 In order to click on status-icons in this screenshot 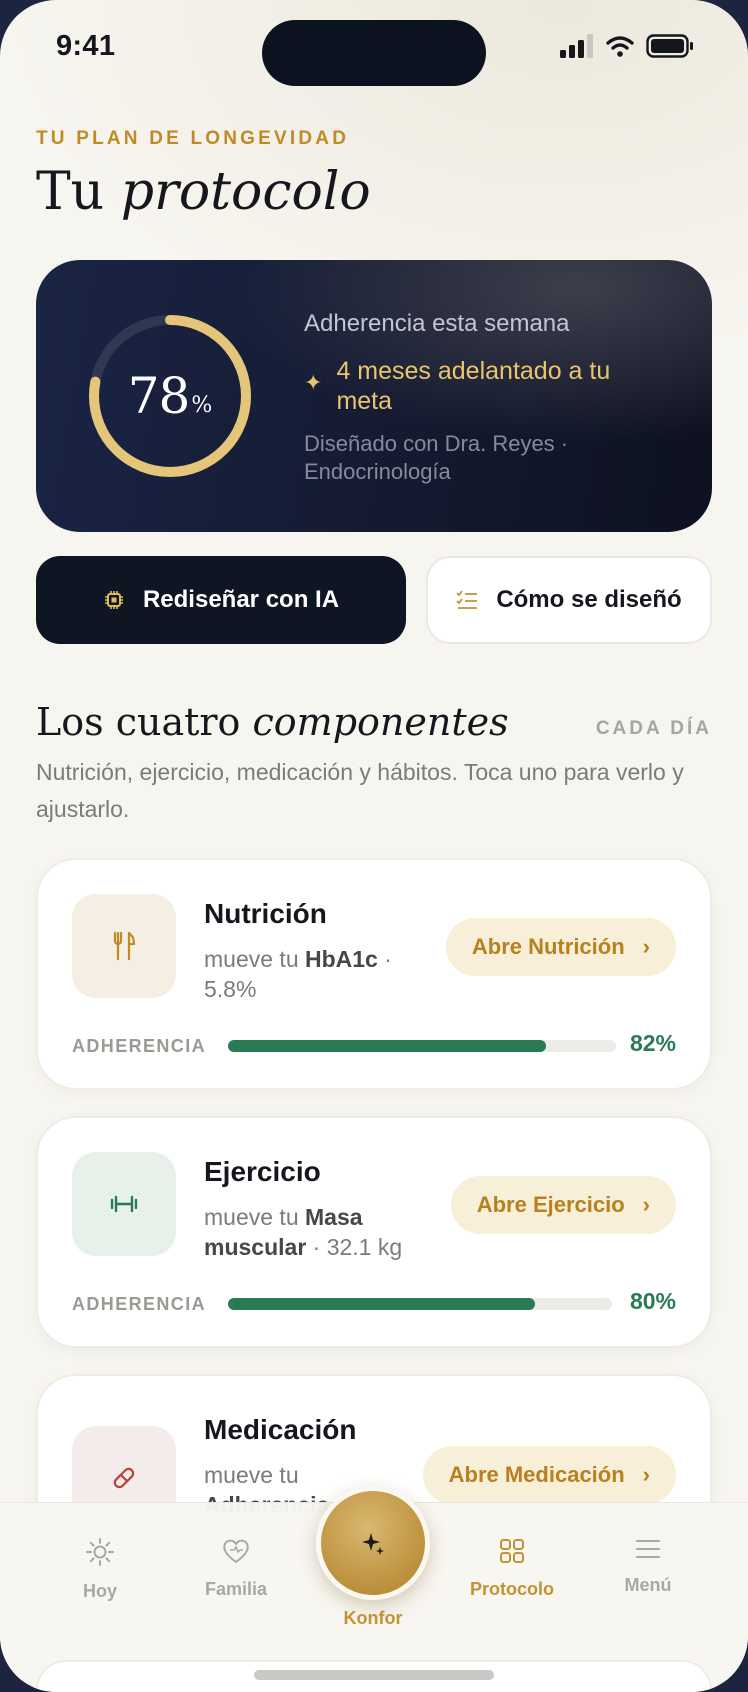, I will do `click(627, 46)`.